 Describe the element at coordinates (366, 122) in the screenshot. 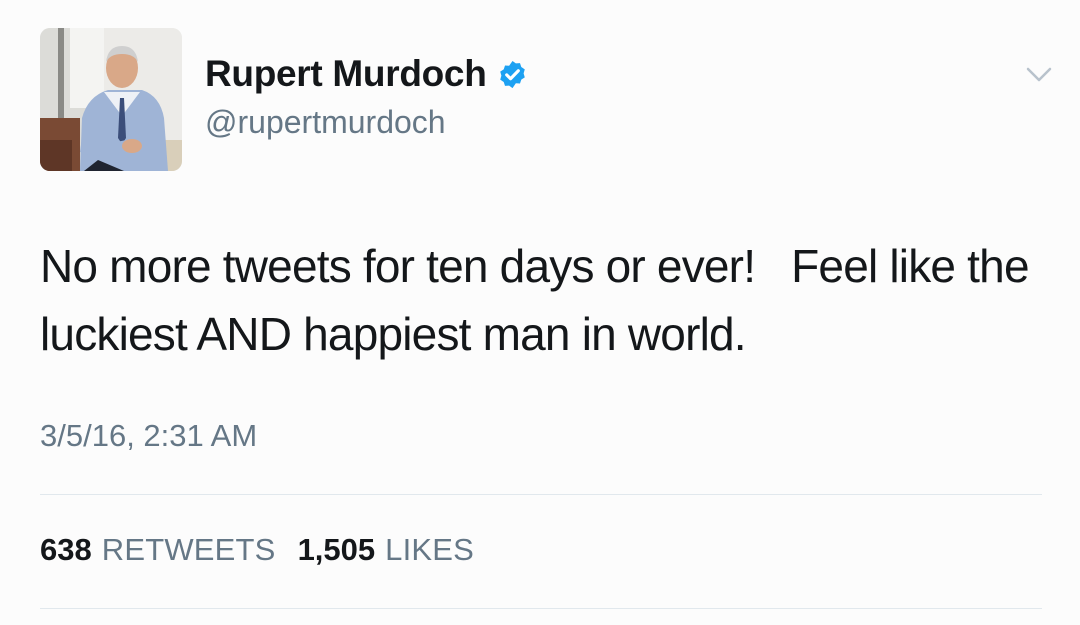

I see `user-handle: @rupertmurdoch` at that location.